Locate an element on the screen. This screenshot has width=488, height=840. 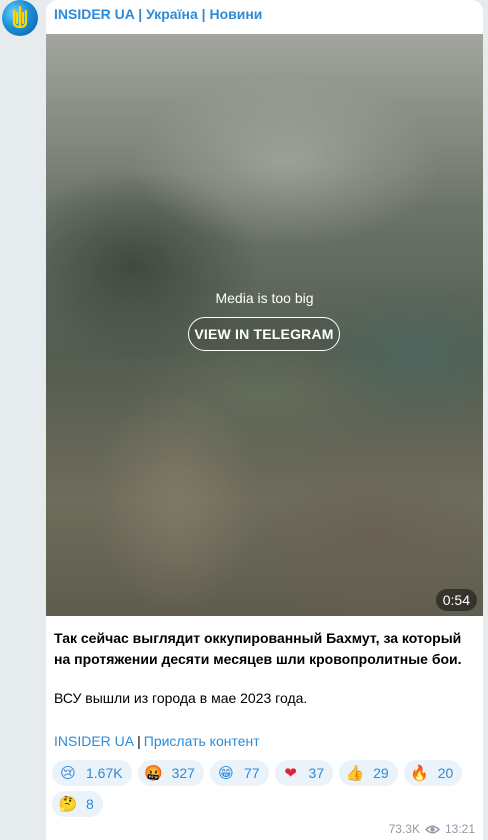
reaction-count: 37 is located at coordinates (316, 773).